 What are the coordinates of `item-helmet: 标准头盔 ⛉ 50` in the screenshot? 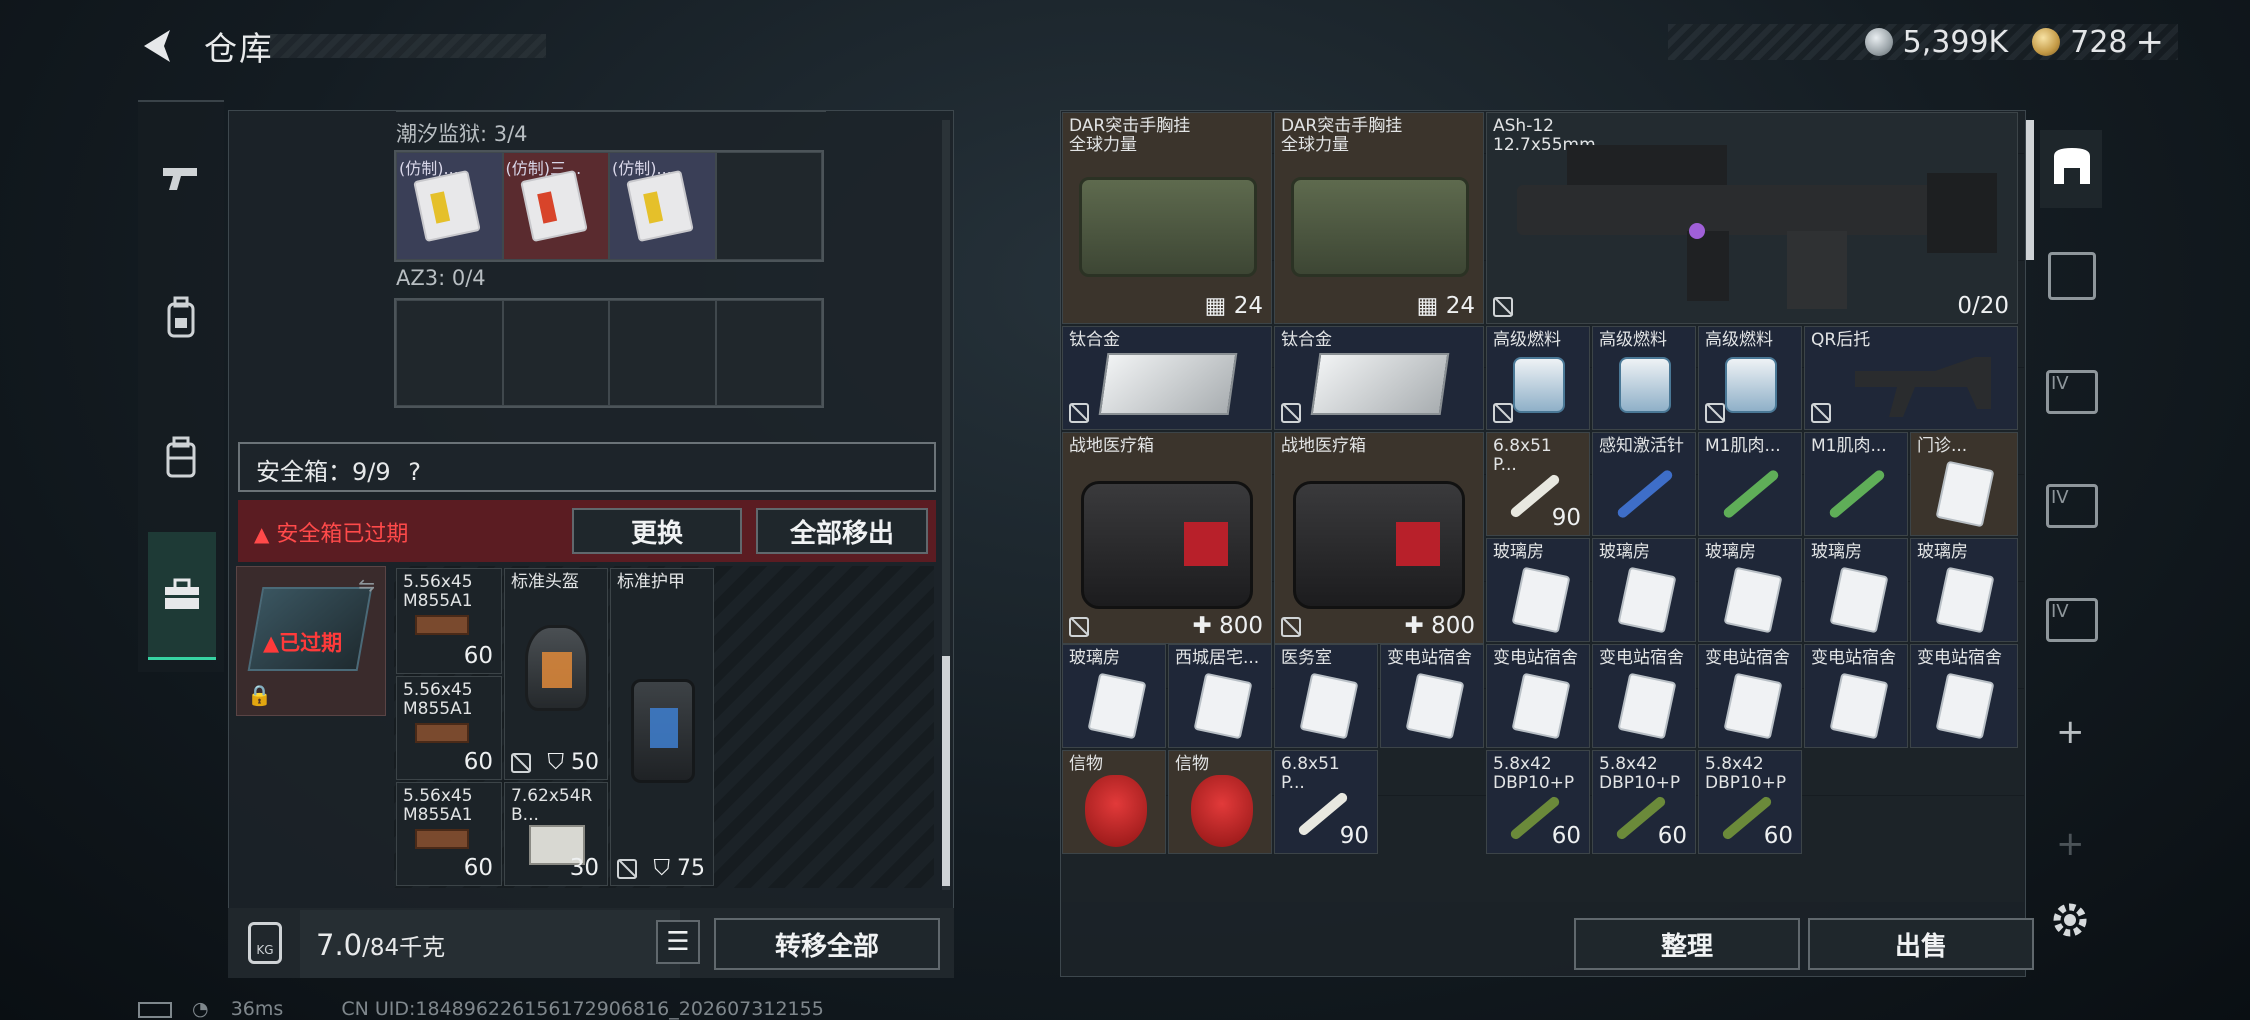 It's located at (556, 674).